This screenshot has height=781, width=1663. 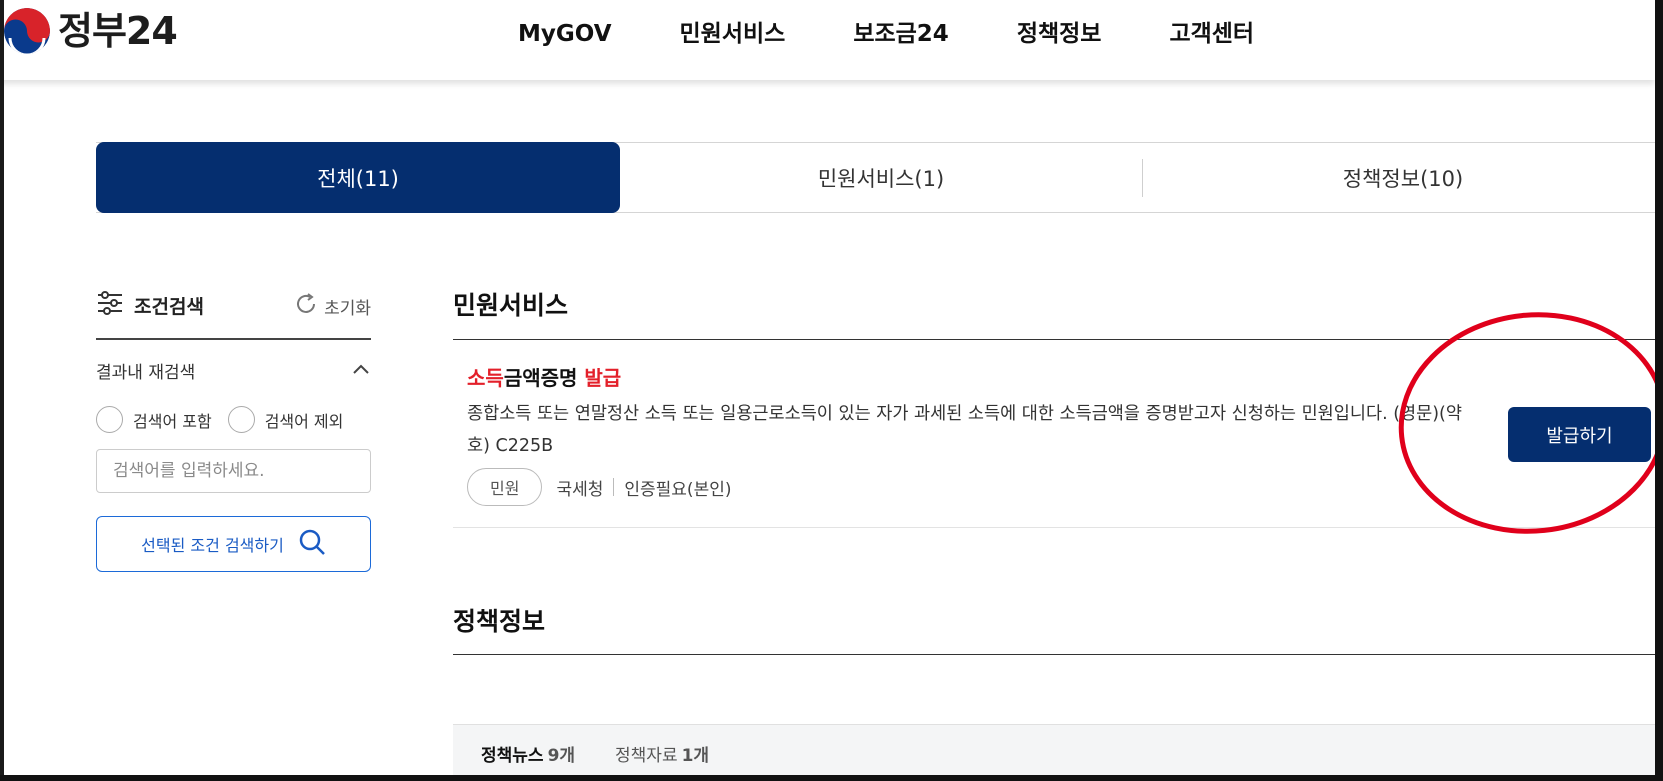 I want to click on section-title-civil-service: 민원서비스, so click(x=511, y=305).